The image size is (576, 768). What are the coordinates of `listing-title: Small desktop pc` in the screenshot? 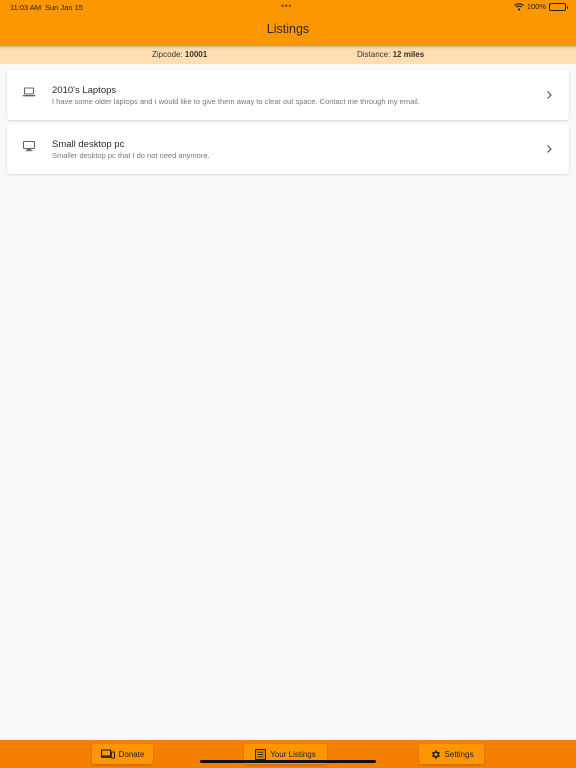 It's located at (88, 144).